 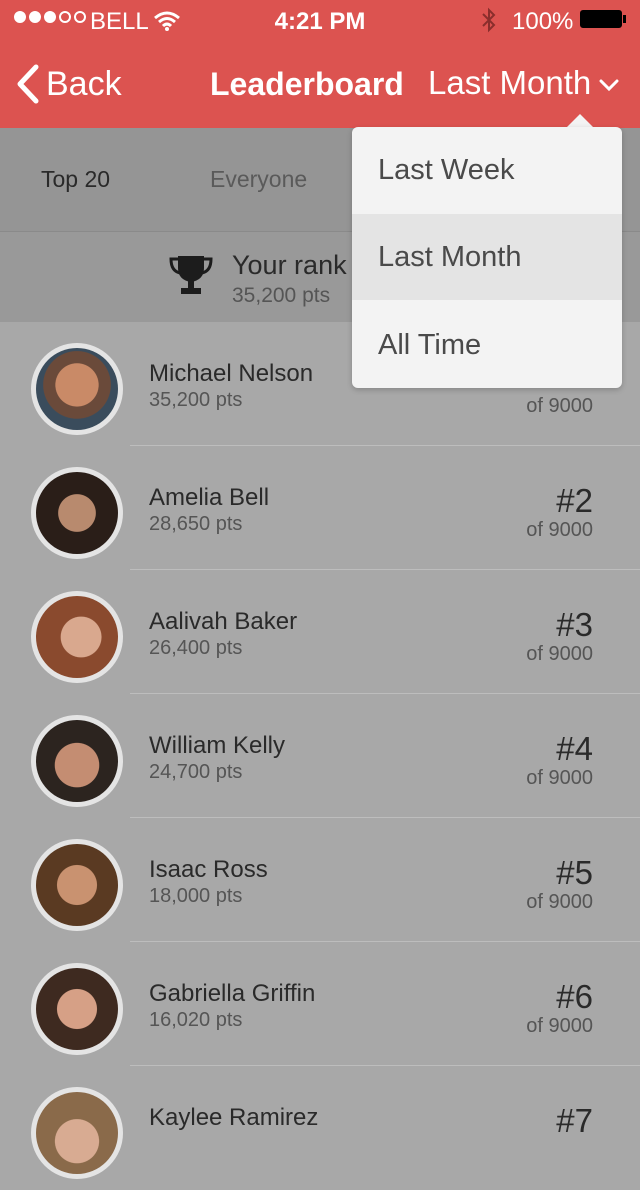 I want to click on player-points: 35,200 pts, so click(x=196, y=400).